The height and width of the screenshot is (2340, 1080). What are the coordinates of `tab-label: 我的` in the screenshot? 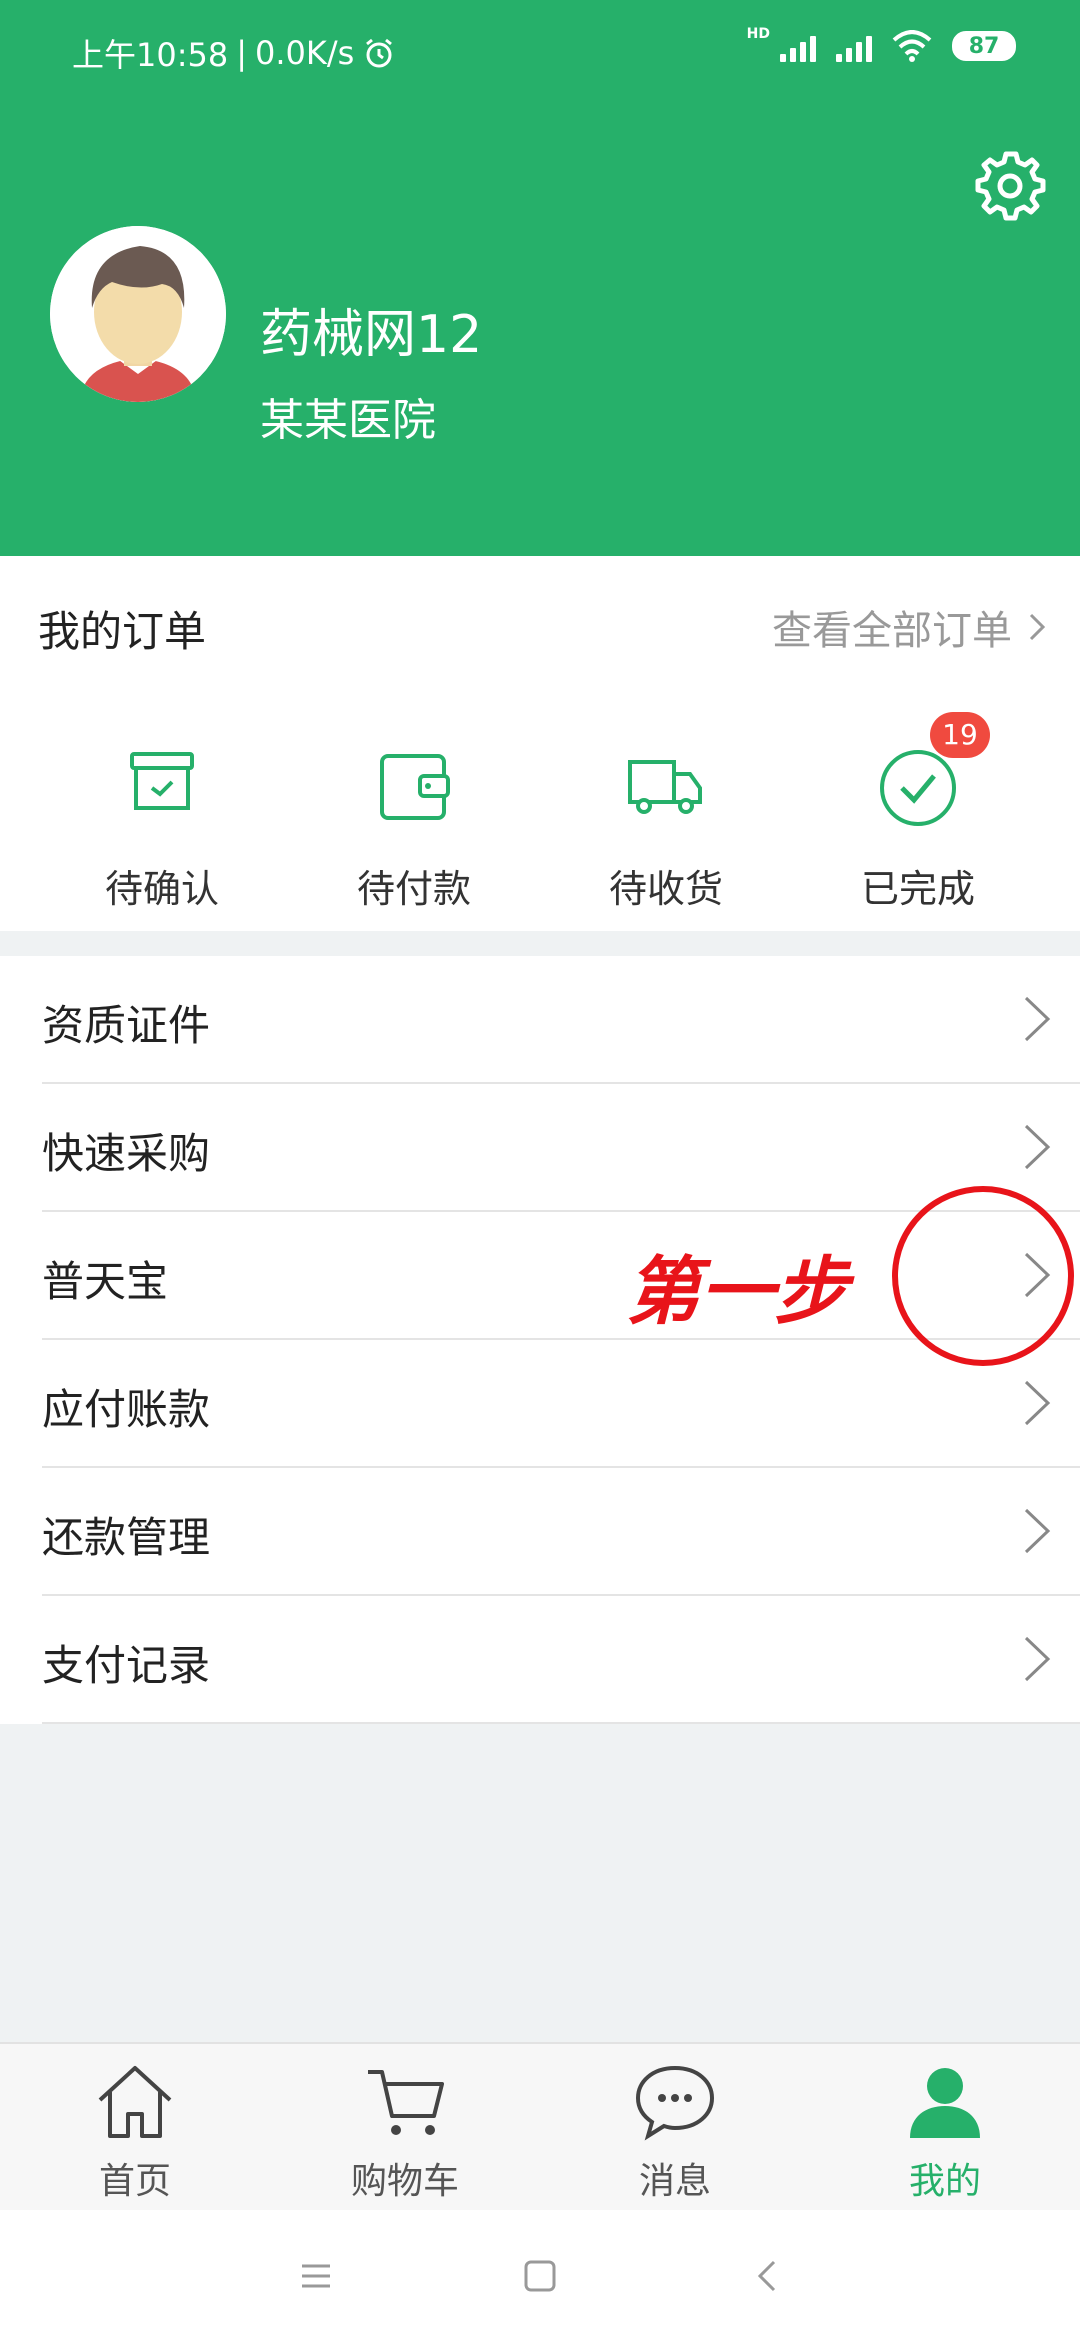 It's located at (944, 2181).